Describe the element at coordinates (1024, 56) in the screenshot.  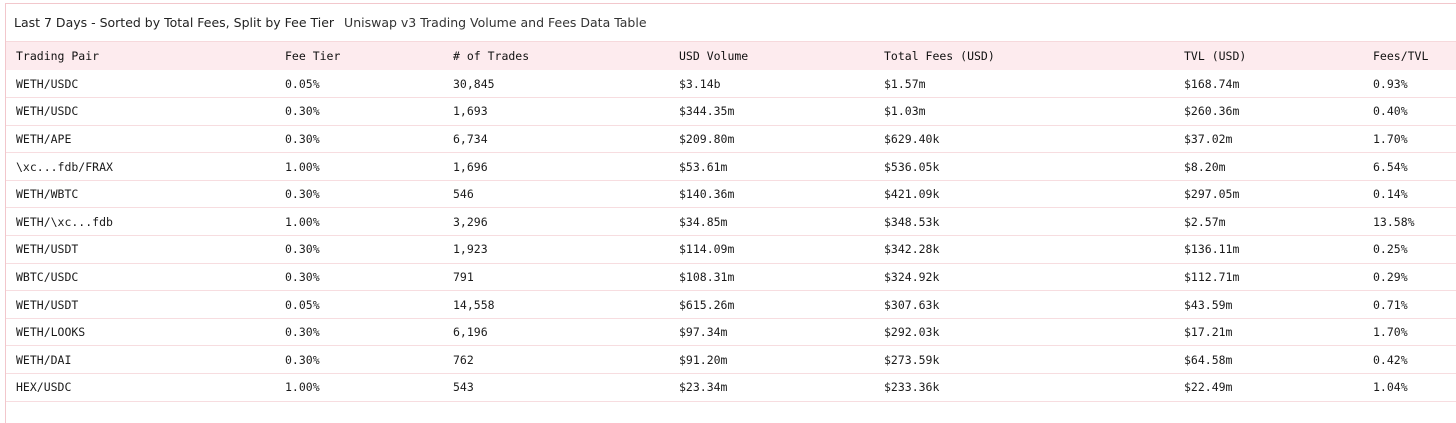
I see `column-header-total-fees: Total Fees (USD)` at that location.